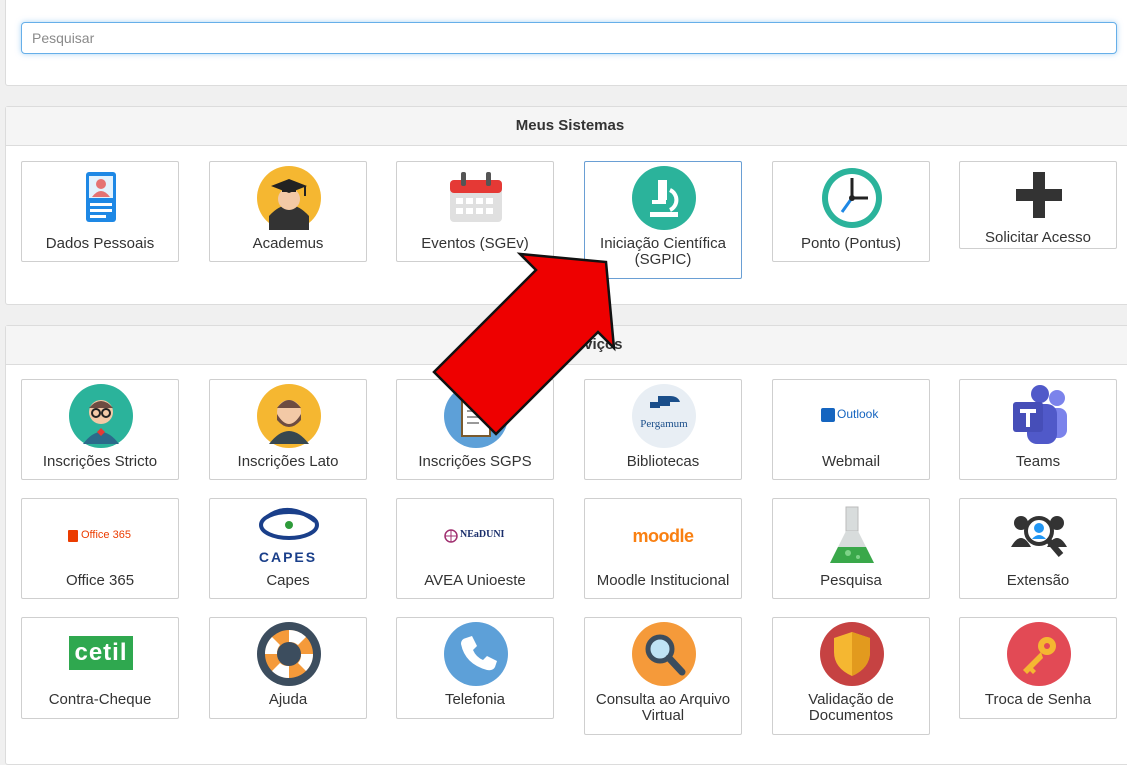 The image size is (1127, 765). Describe the element at coordinates (288, 461) in the screenshot. I see `tile-label: Inscrições Lato` at that location.